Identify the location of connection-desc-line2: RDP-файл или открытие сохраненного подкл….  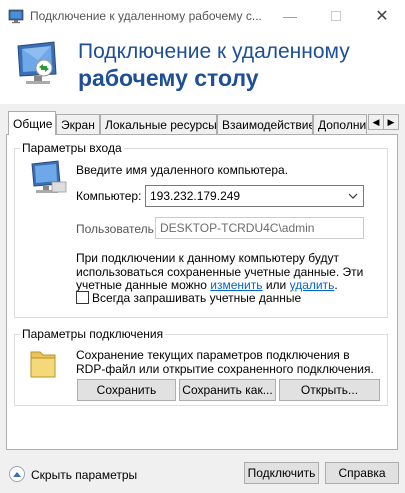
(225, 369).